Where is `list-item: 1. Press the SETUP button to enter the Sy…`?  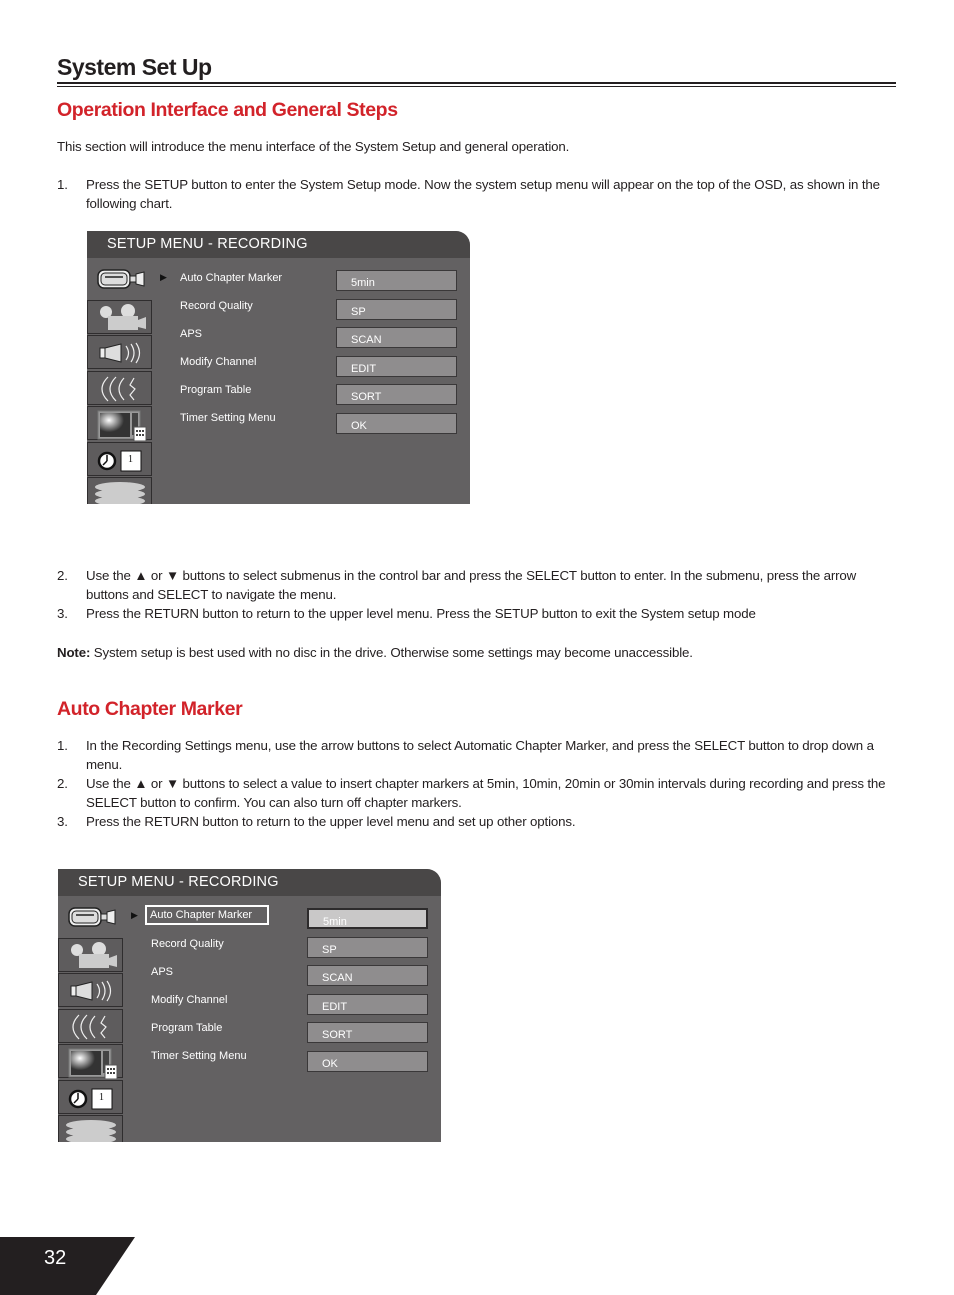
list-item: 1. Press the SETUP button to enter the Sy… is located at coordinates (468, 194).